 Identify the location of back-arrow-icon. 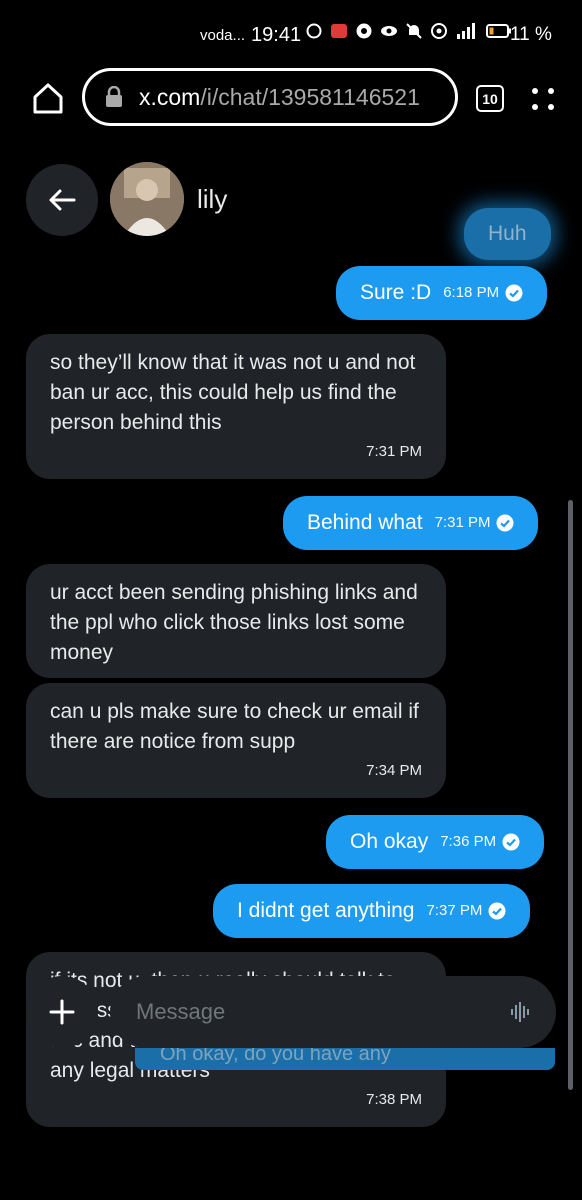
(62, 200).